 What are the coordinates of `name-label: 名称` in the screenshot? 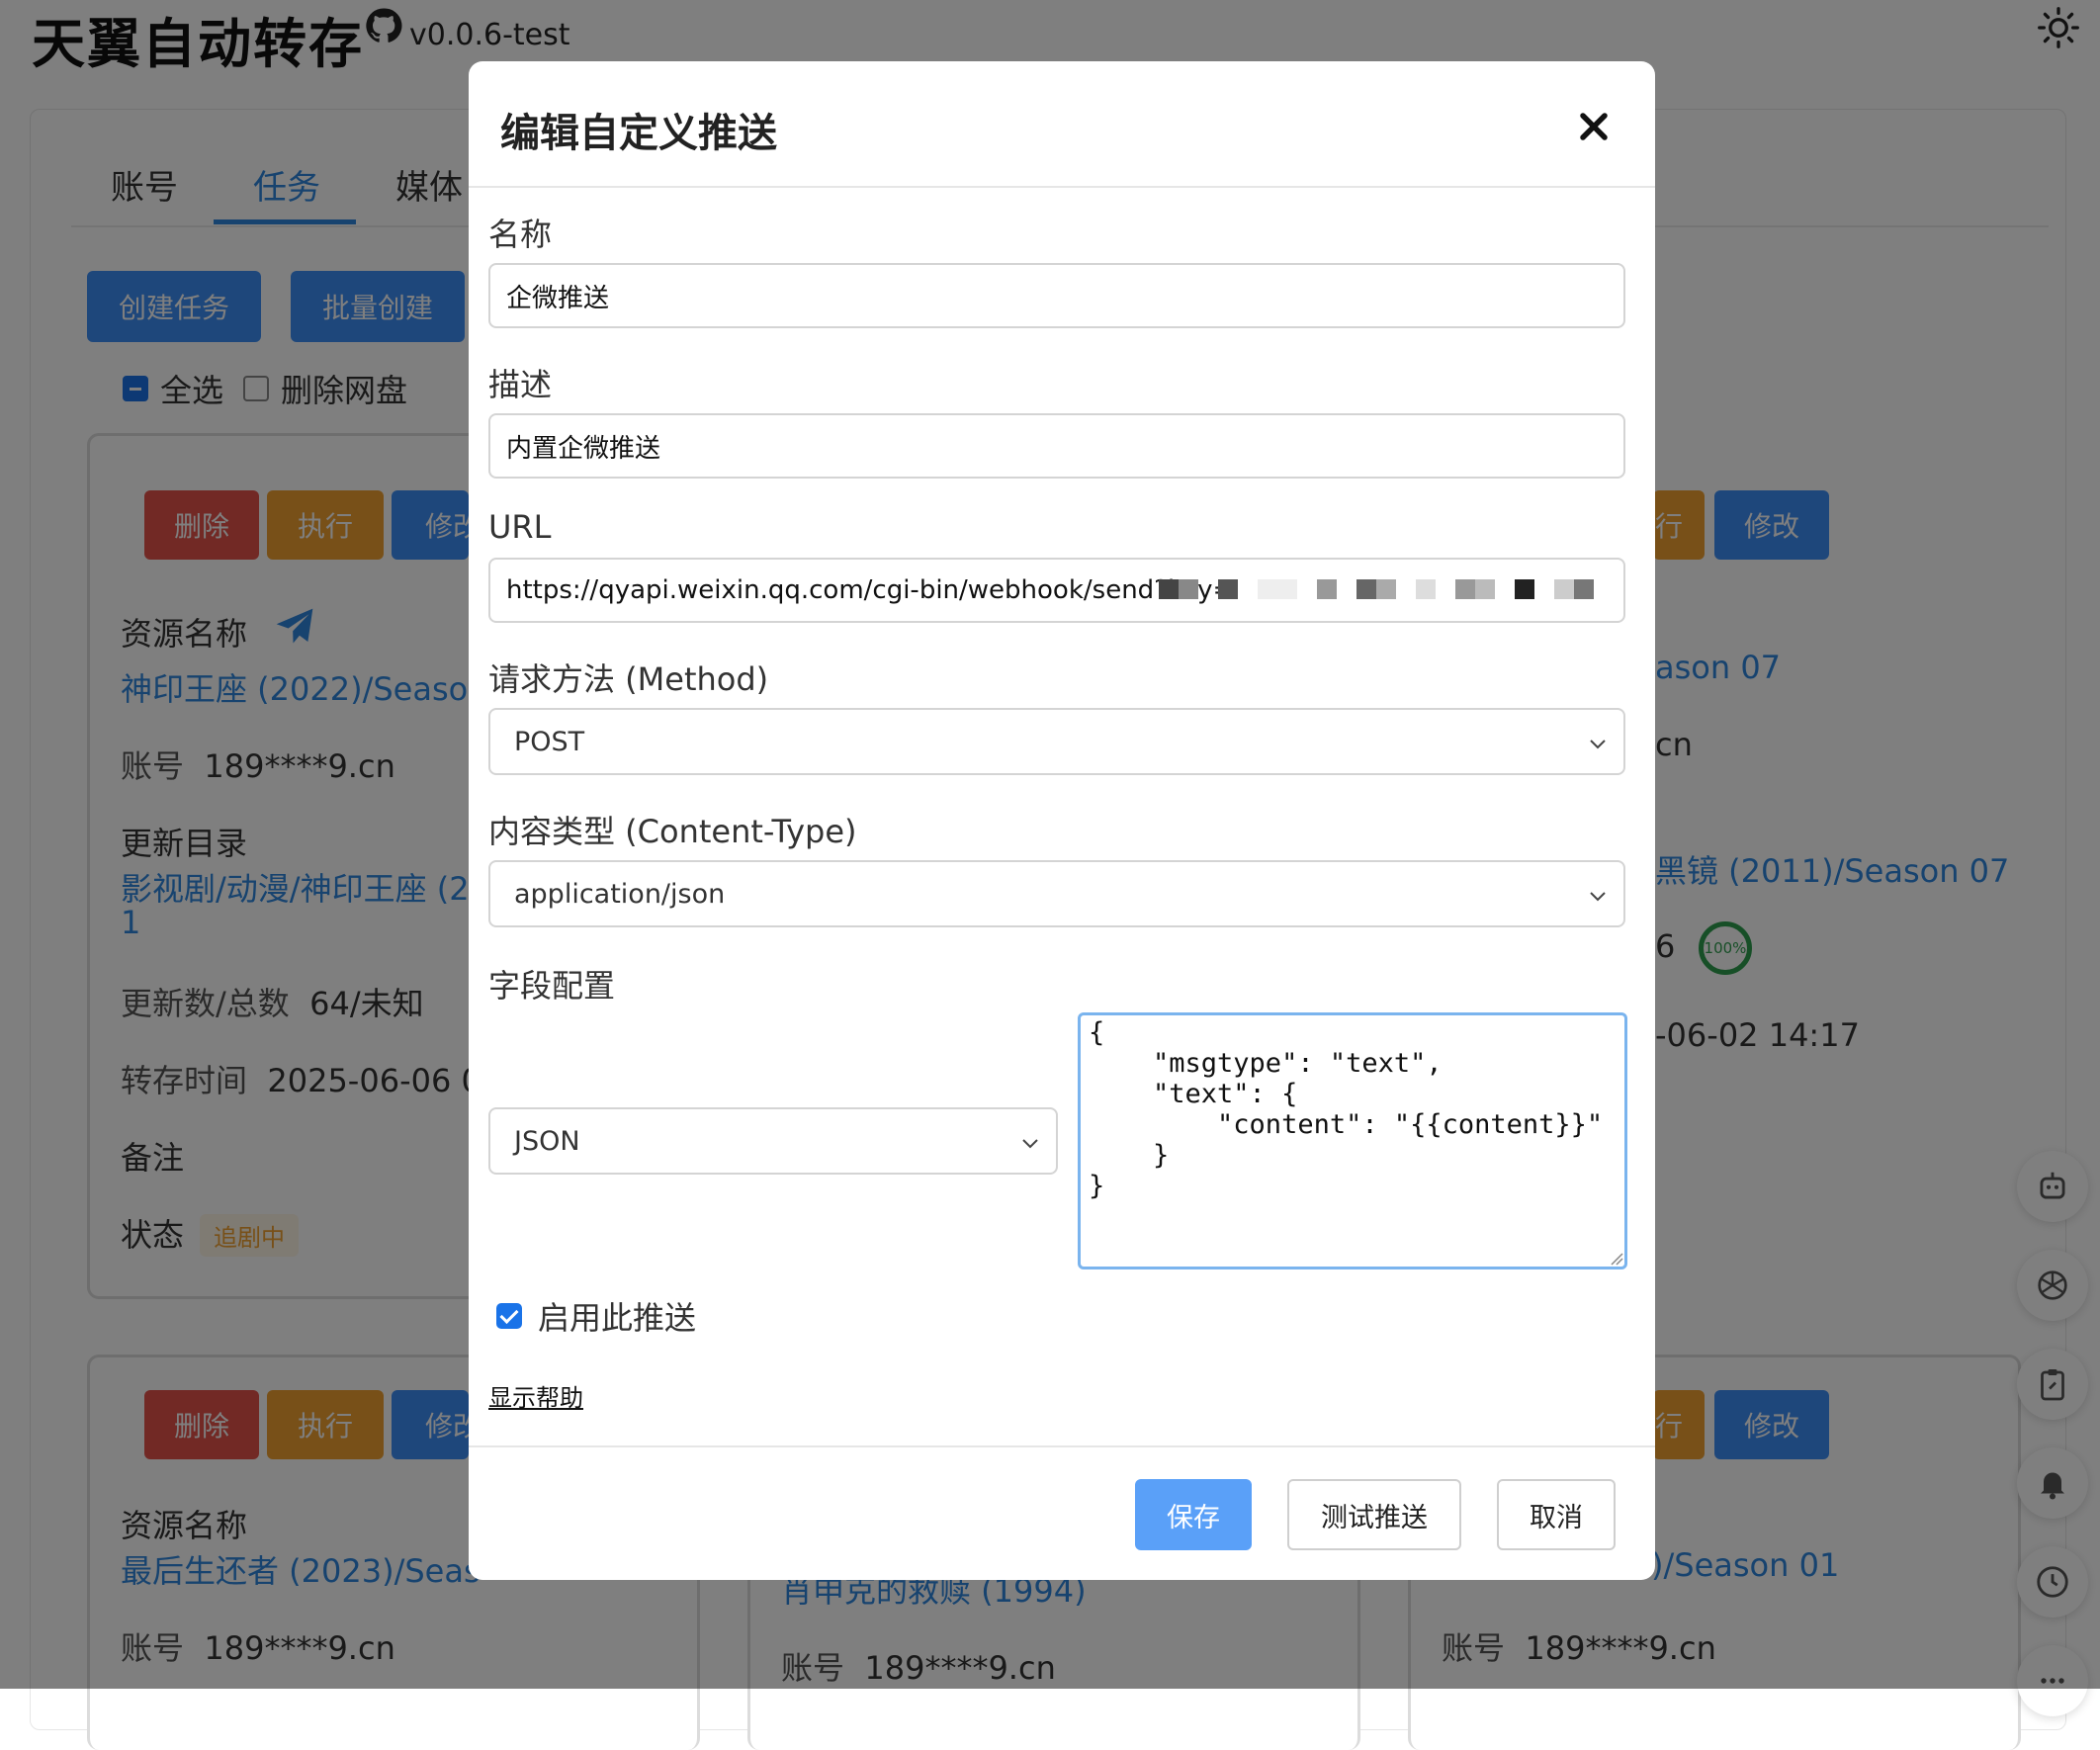 It's located at (520, 234).